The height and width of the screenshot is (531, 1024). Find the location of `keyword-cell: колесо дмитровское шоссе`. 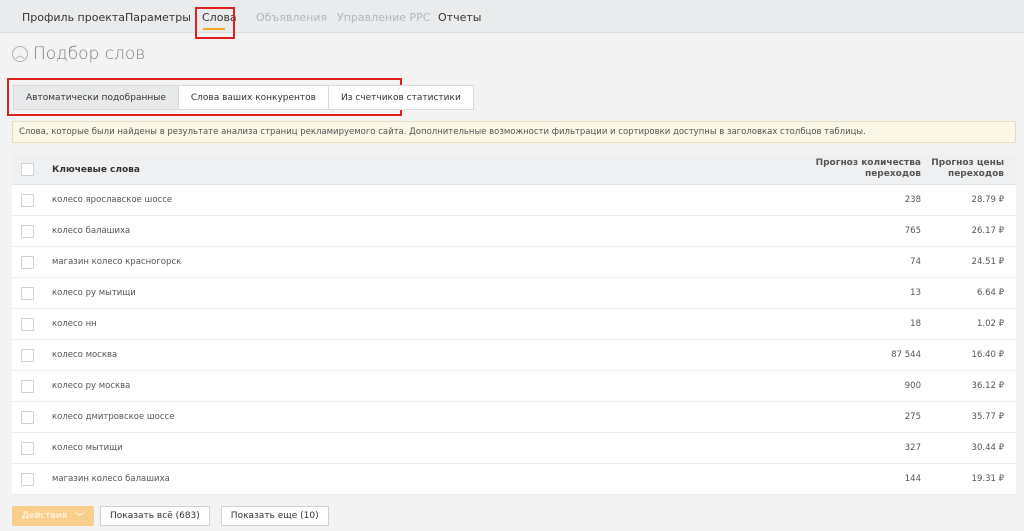

keyword-cell: колесо дмитровское шоссе is located at coordinates (113, 417).